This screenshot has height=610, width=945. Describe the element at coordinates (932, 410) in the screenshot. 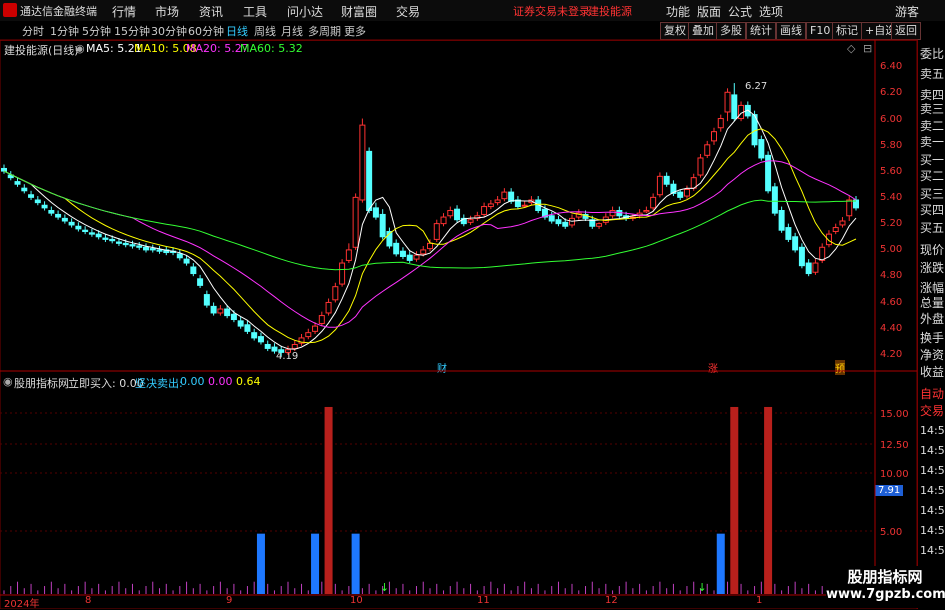

I see `quote-field: 交易` at that location.